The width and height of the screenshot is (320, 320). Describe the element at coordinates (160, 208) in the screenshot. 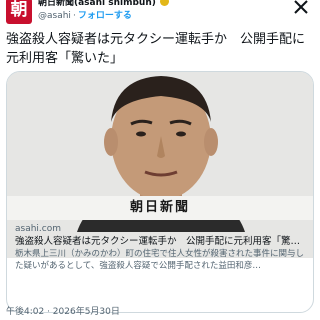

I see `card-brand-logo: 朝日新聞` at that location.